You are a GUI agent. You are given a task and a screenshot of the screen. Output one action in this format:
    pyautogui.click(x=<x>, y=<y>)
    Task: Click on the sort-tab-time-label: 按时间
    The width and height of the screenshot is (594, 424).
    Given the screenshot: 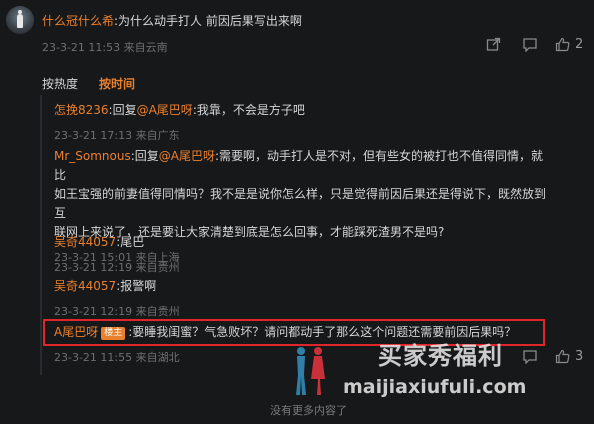 What is the action you would take?
    pyautogui.click(x=117, y=84)
    